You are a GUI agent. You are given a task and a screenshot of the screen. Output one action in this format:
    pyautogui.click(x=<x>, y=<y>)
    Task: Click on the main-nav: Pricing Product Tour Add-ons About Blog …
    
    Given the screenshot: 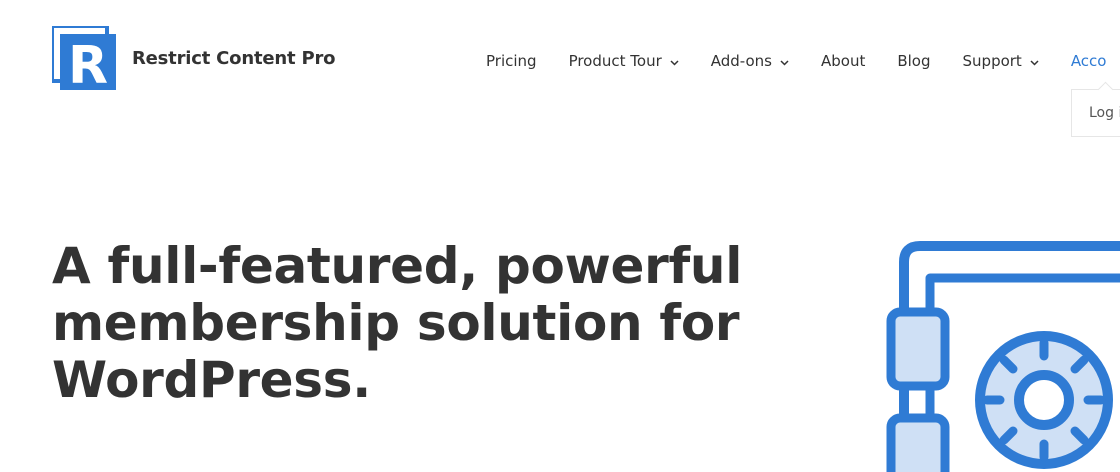 What is the action you would take?
    pyautogui.click(x=795, y=61)
    